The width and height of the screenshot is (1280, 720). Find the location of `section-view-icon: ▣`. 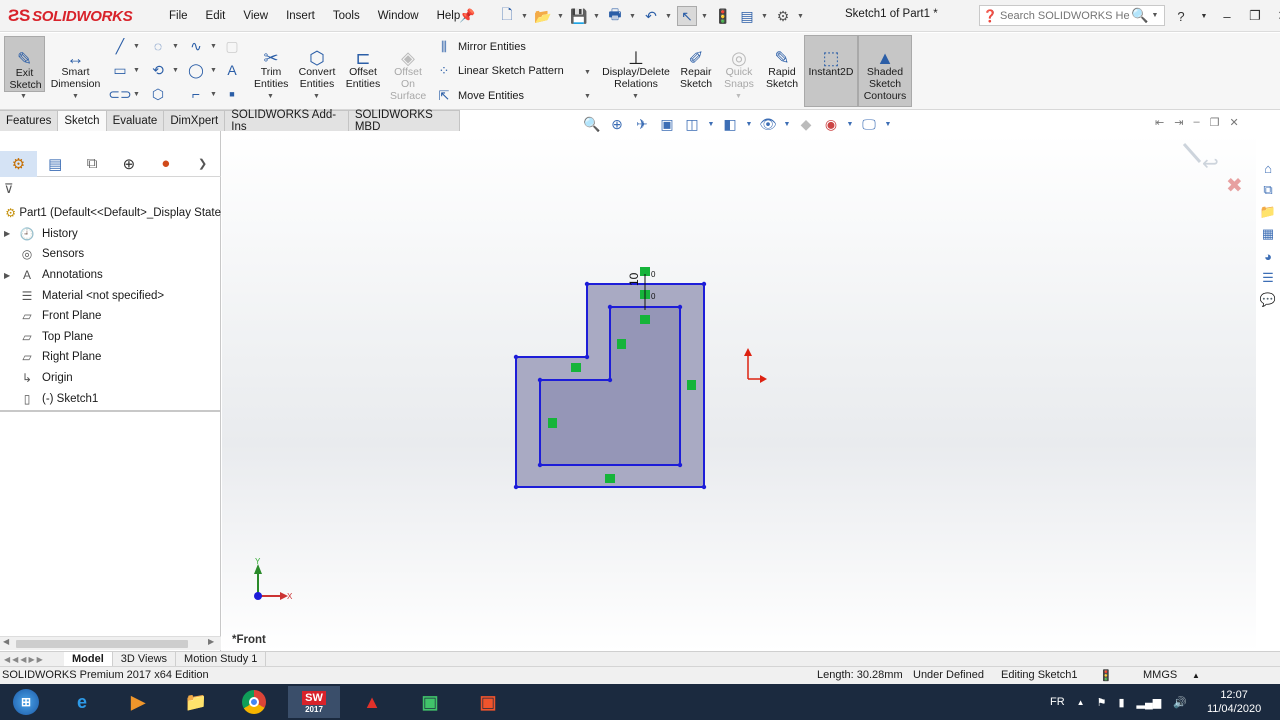

section-view-icon: ▣ is located at coordinates (667, 124).